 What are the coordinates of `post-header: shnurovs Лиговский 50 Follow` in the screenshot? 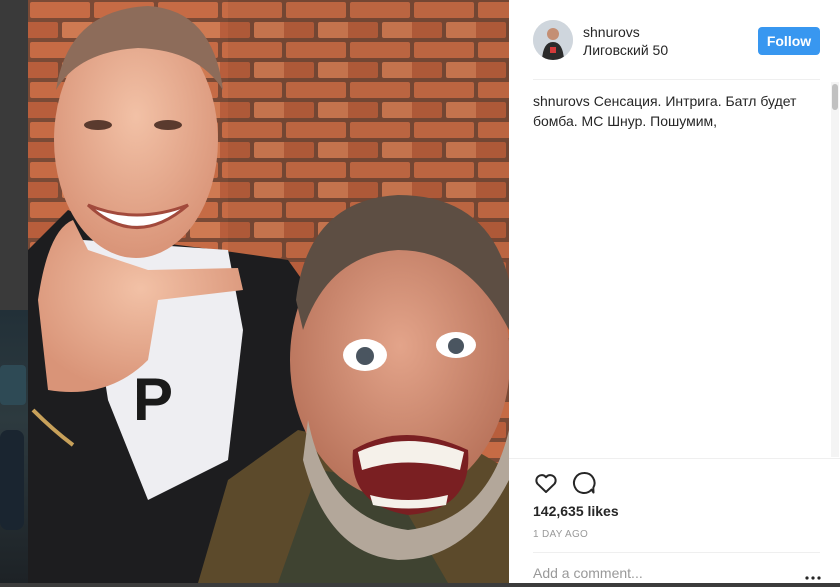 It's located at (674, 40).